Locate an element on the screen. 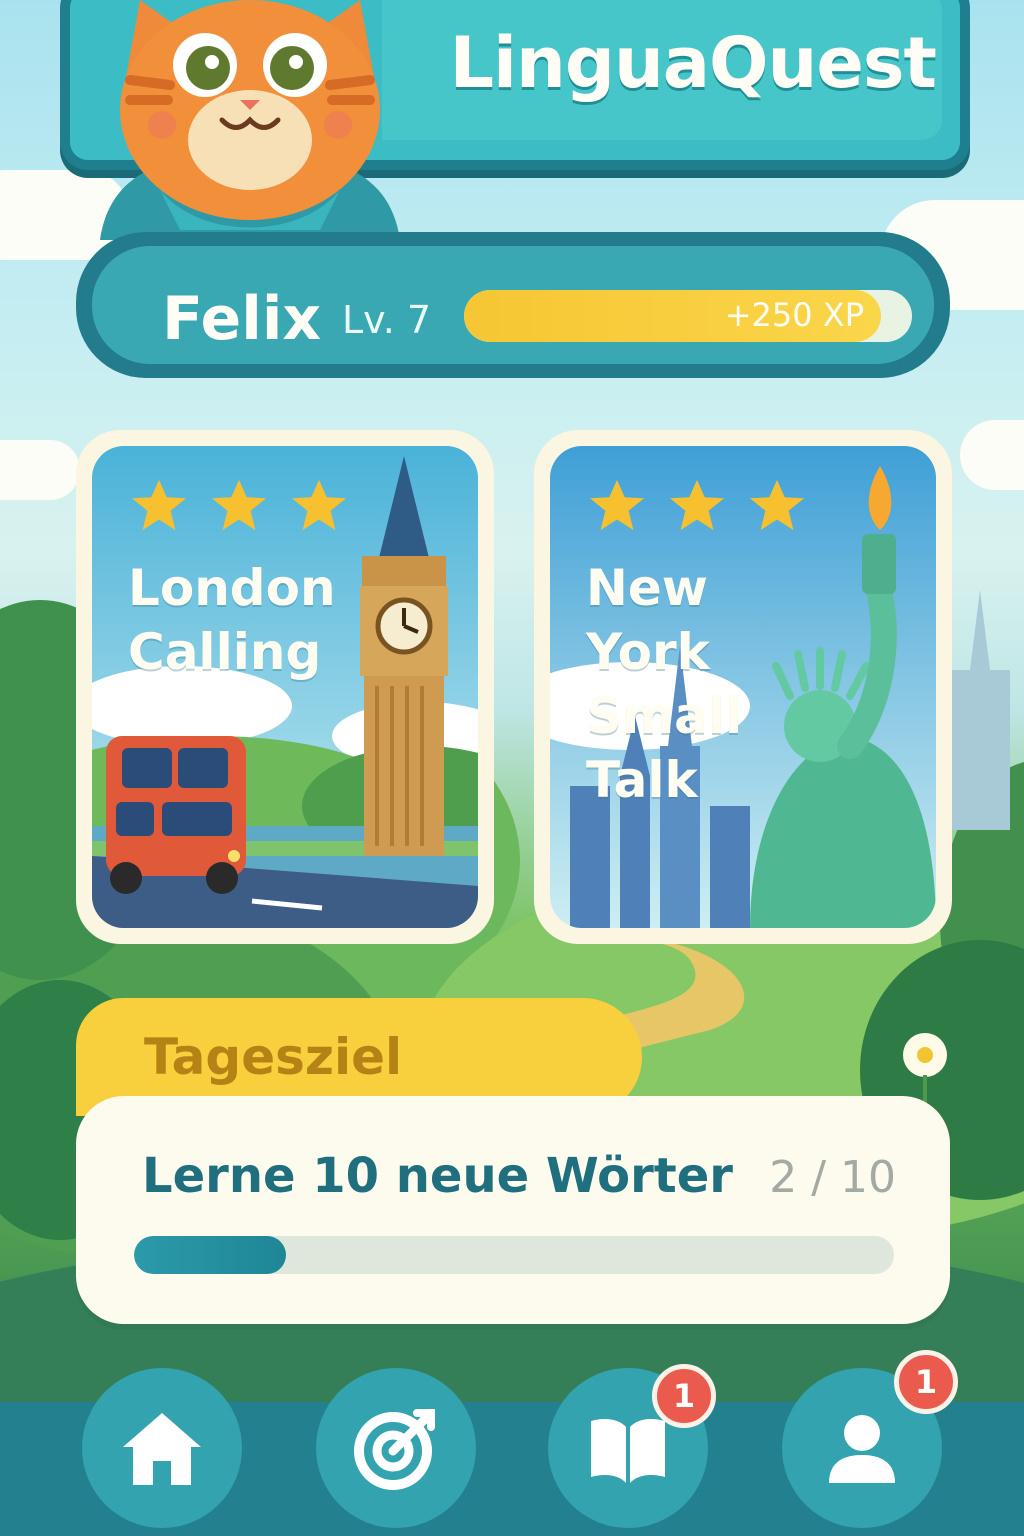 This screenshot has width=1024, height=1536. daily-goal-label: Tagesziel is located at coordinates (273, 1057).